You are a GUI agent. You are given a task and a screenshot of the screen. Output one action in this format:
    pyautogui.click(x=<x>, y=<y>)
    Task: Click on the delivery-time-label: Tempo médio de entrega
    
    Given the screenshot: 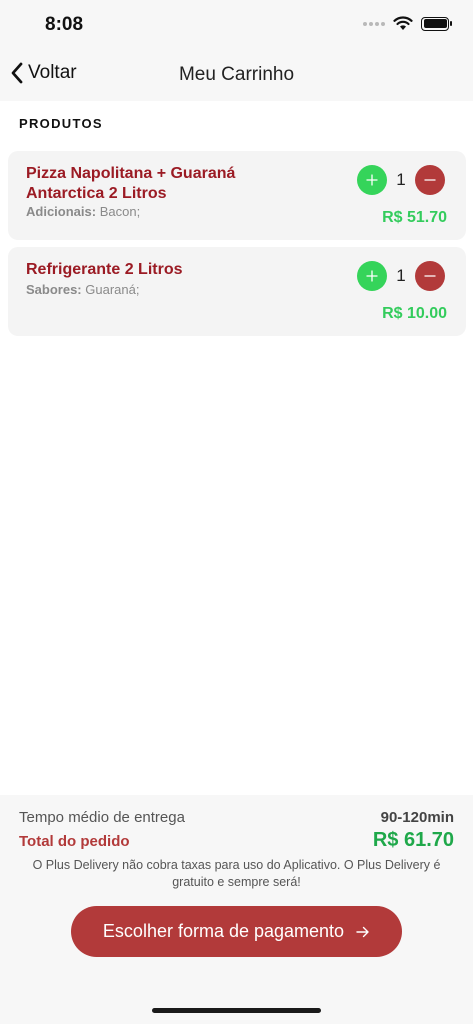 What is the action you would take?
    pyautogui.click(x=102, y=817)
    